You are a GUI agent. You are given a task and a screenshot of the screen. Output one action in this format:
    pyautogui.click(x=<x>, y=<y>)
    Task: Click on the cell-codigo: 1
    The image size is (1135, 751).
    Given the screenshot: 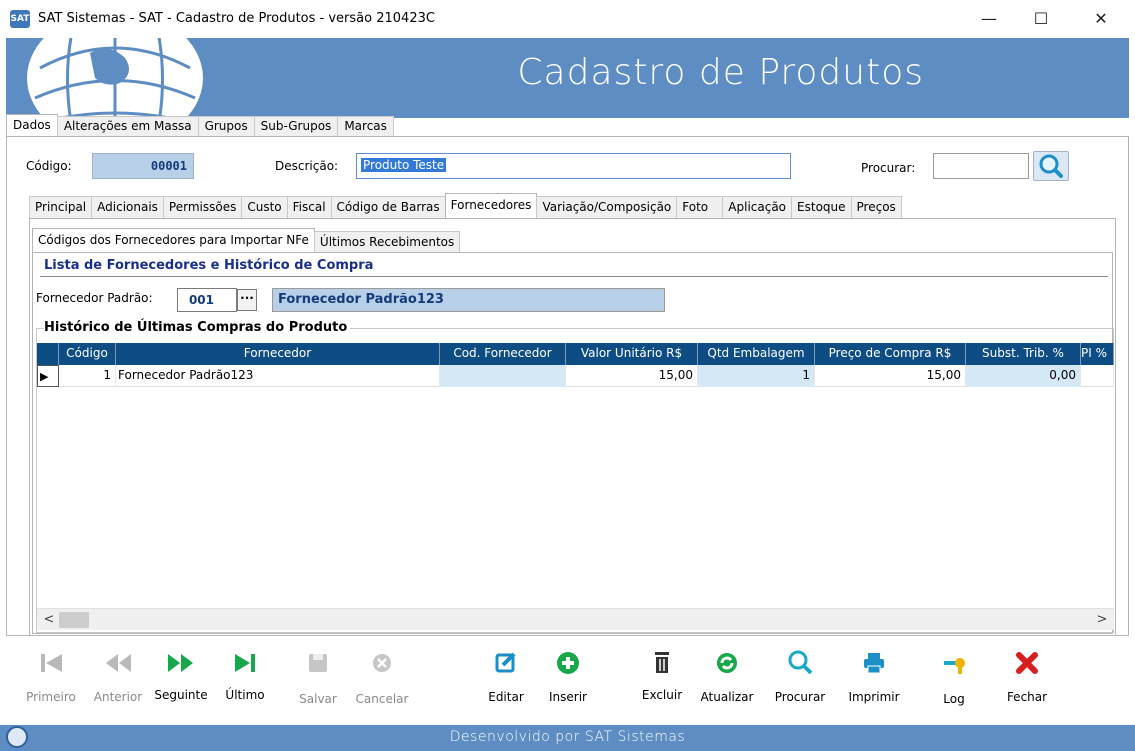 What is the action you would take?
    pyautogui.click(x=87, y=376)
    